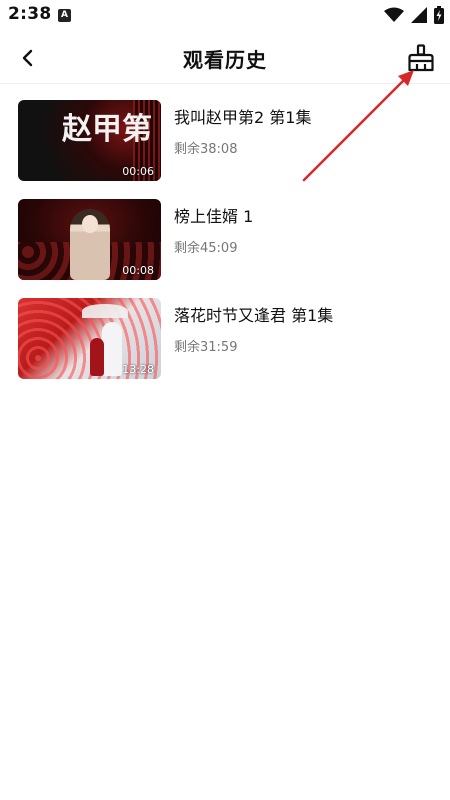  I want to click on video-thumbnail: 赵甲第 00:06, so click(89, 140).